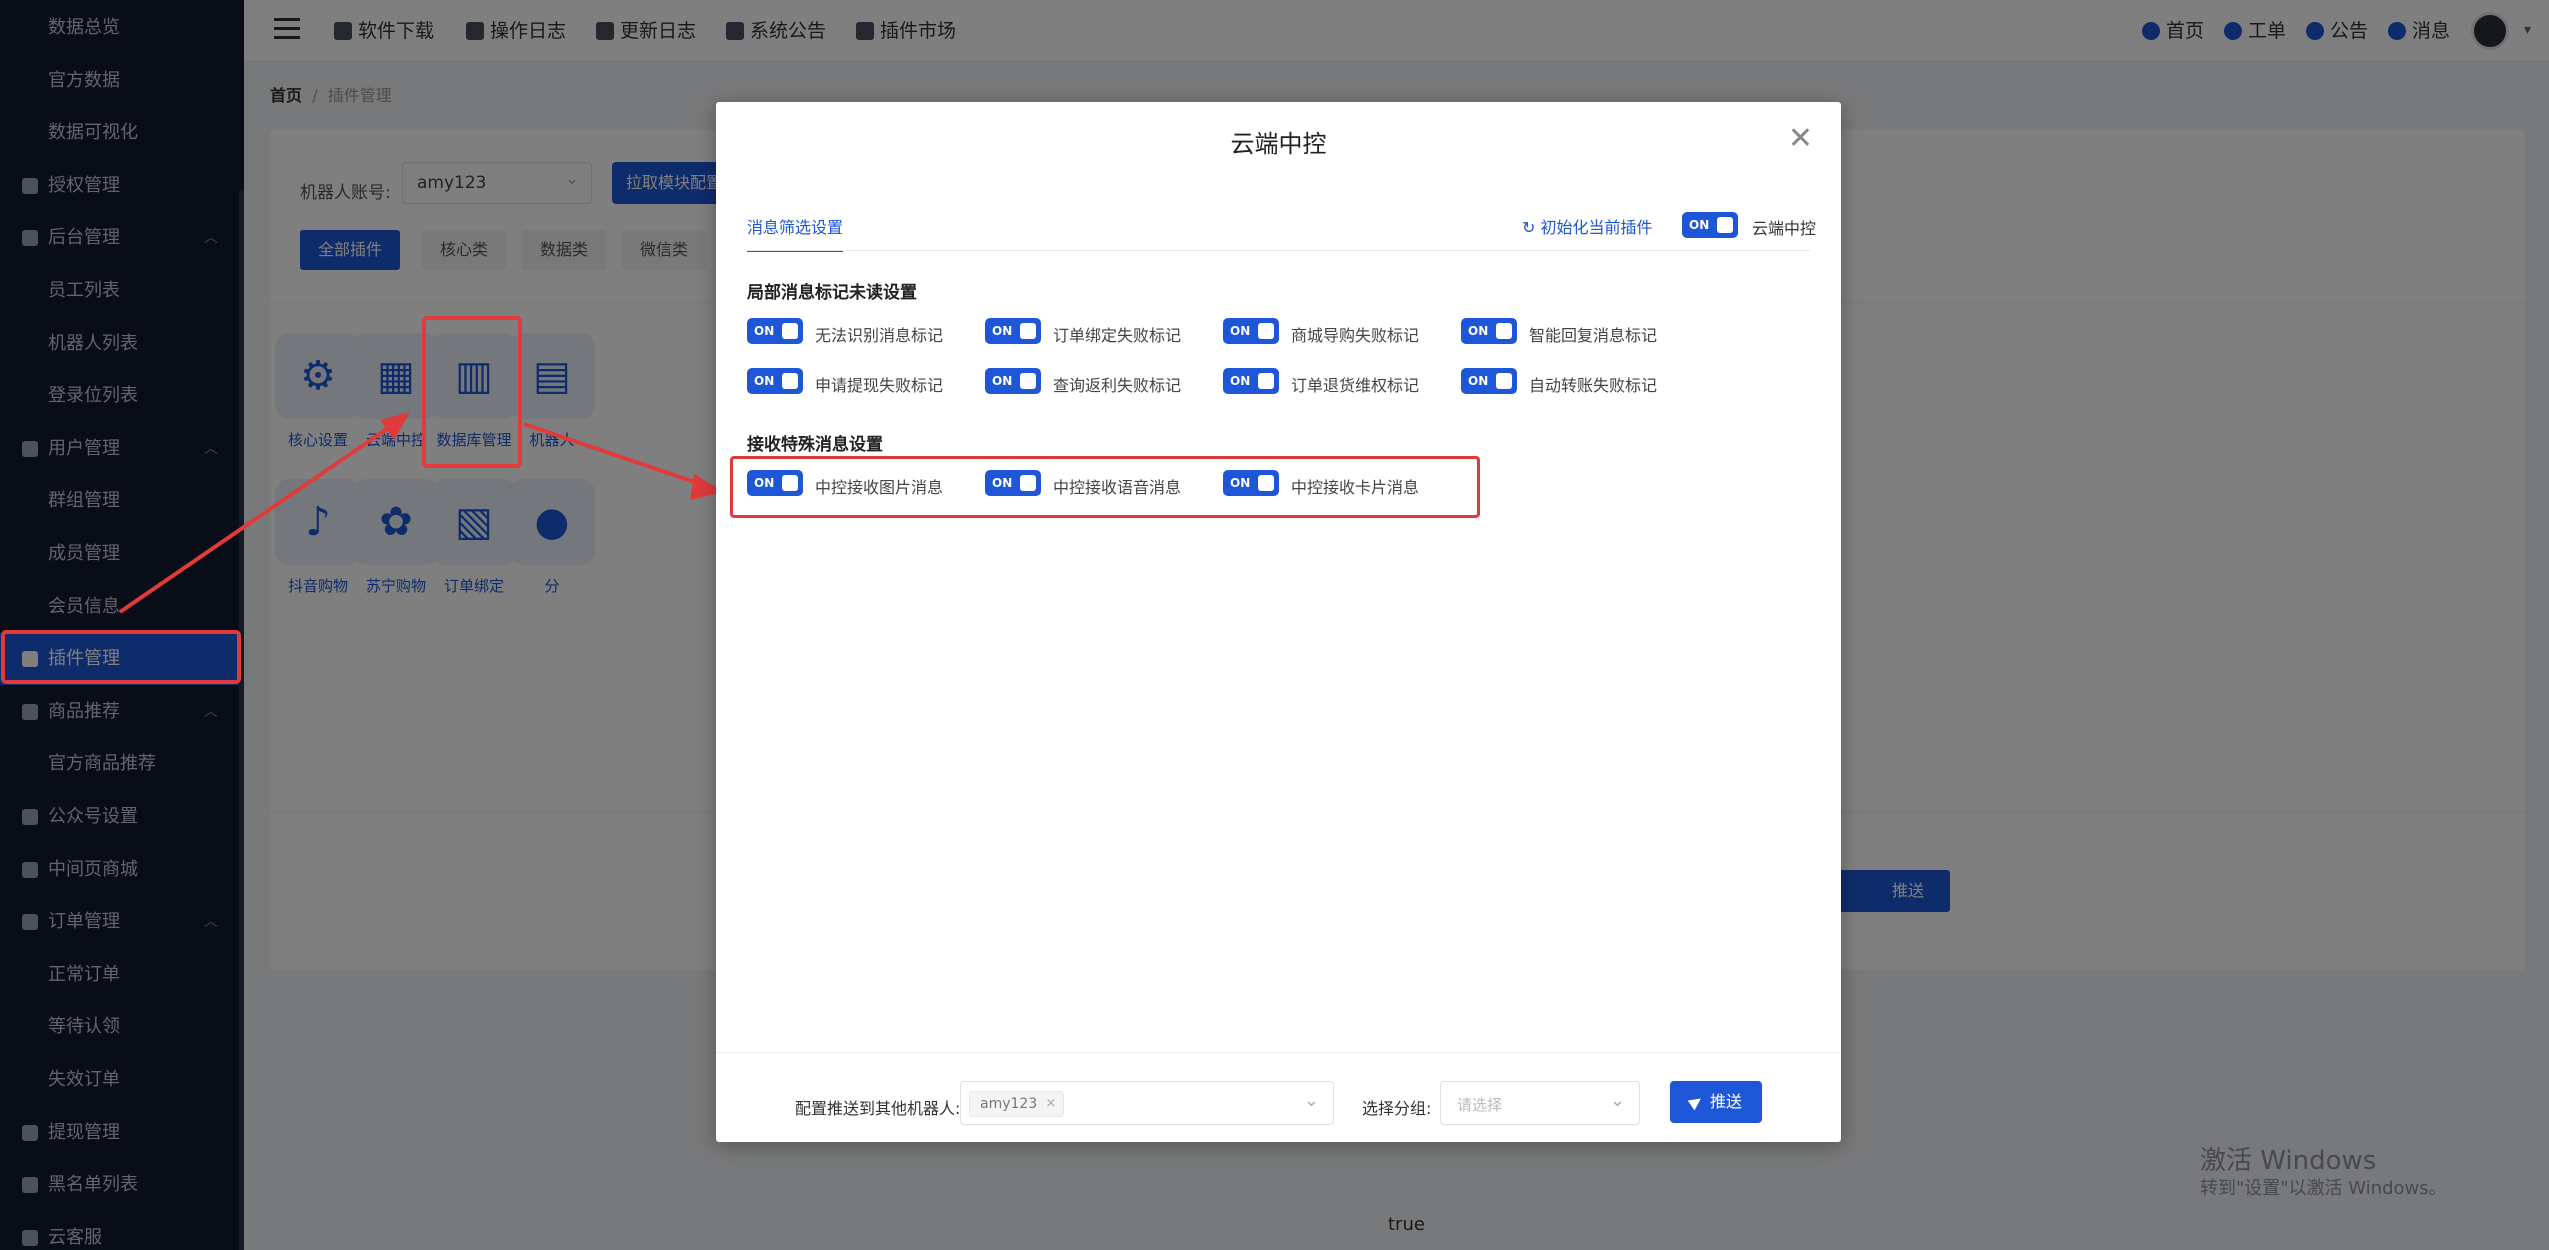 This screenshot has width=2549, height=1250. Describe the element at coordinates (1749, 225) in the screenshot. I see `cloud-control-toggle: ON 云端中控` at that location.